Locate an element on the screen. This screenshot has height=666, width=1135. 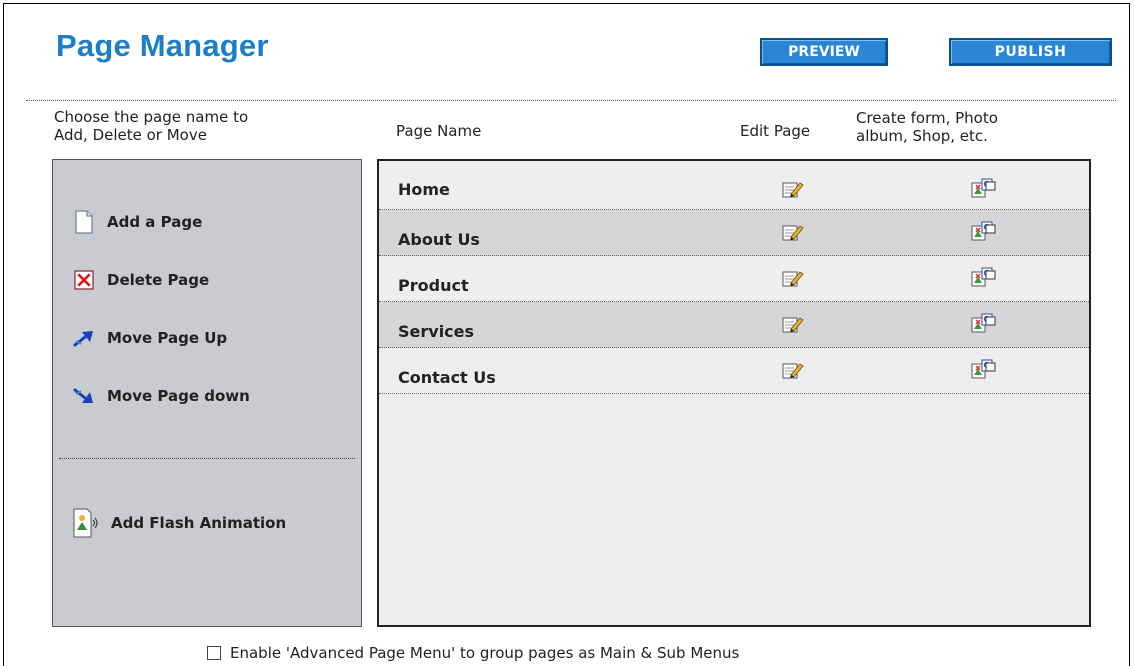
page-row-about-us: About Us is located at coordinates (734, 233).